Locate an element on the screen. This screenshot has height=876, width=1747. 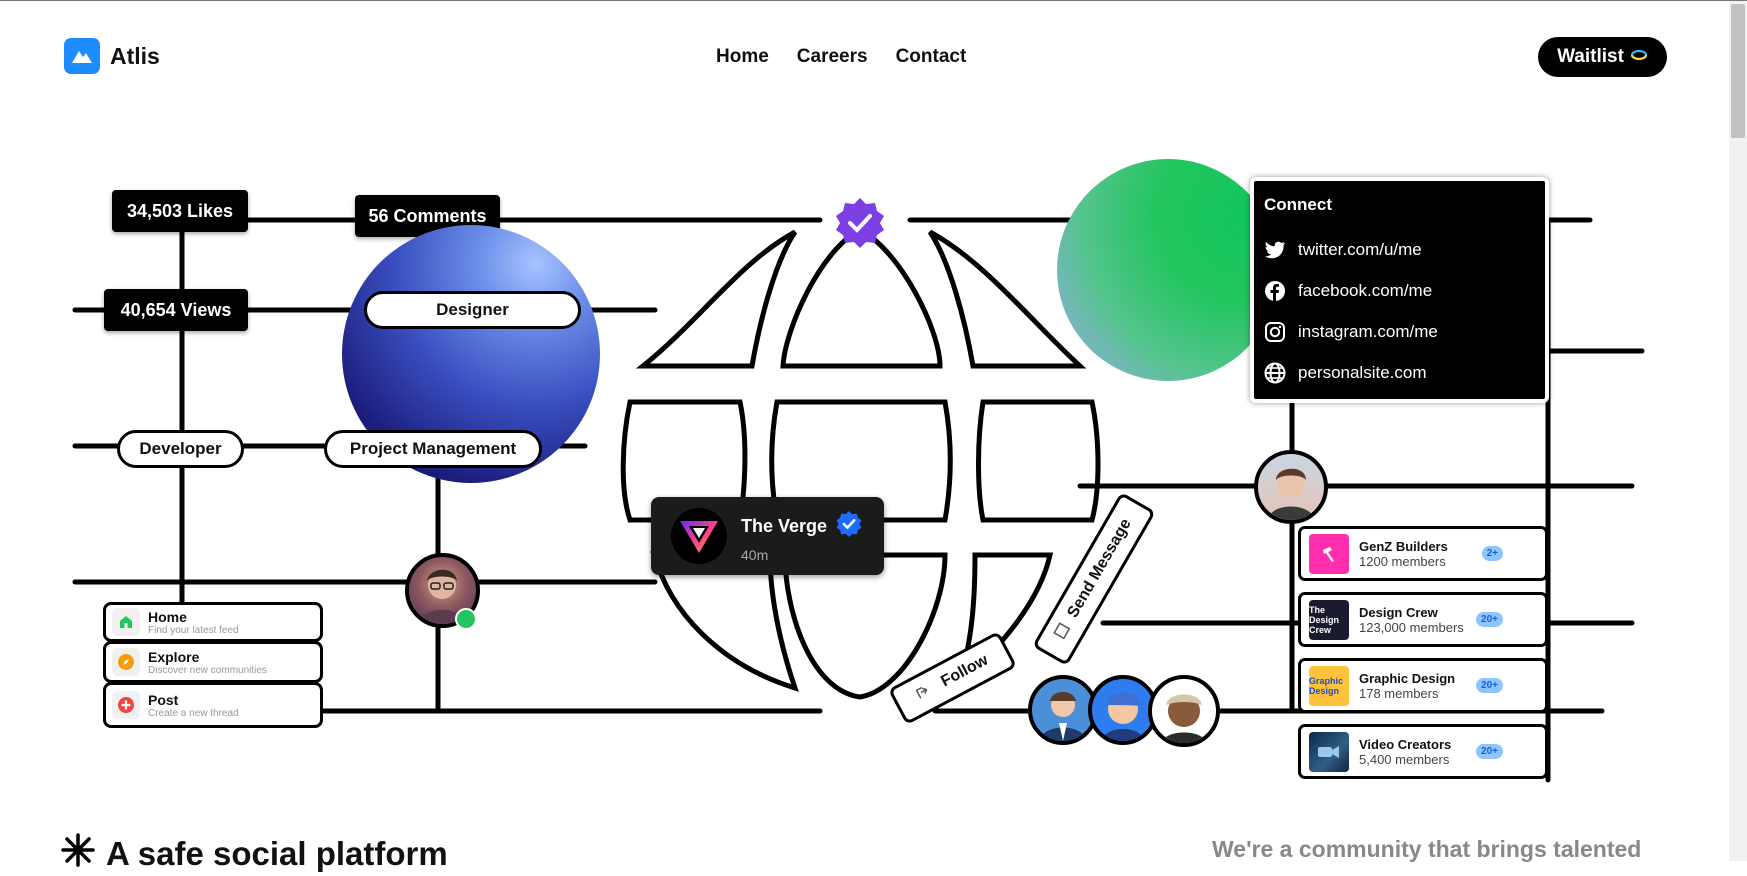
compass-icon is located at coordinates (126, 662).